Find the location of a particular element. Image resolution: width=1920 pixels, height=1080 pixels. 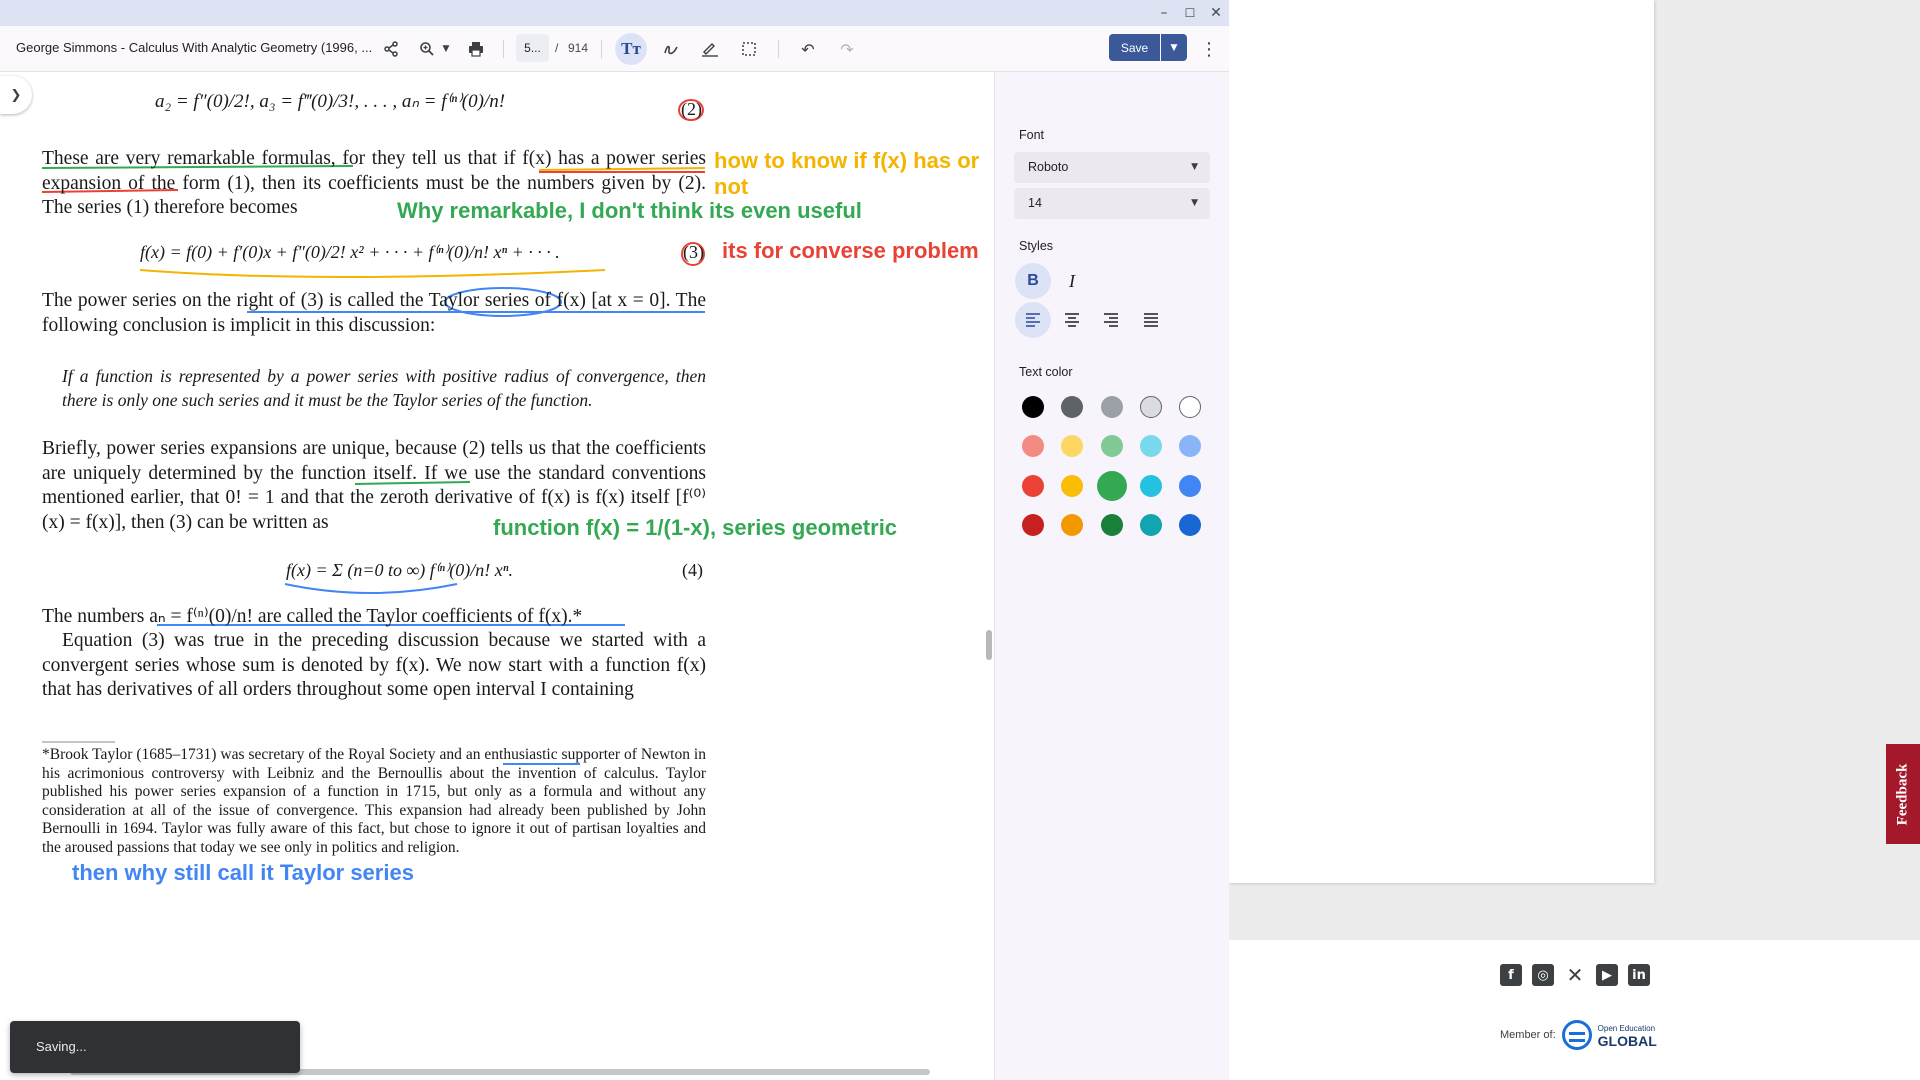

youtube-icon: ▶ is located at coordinates (1607, 975).